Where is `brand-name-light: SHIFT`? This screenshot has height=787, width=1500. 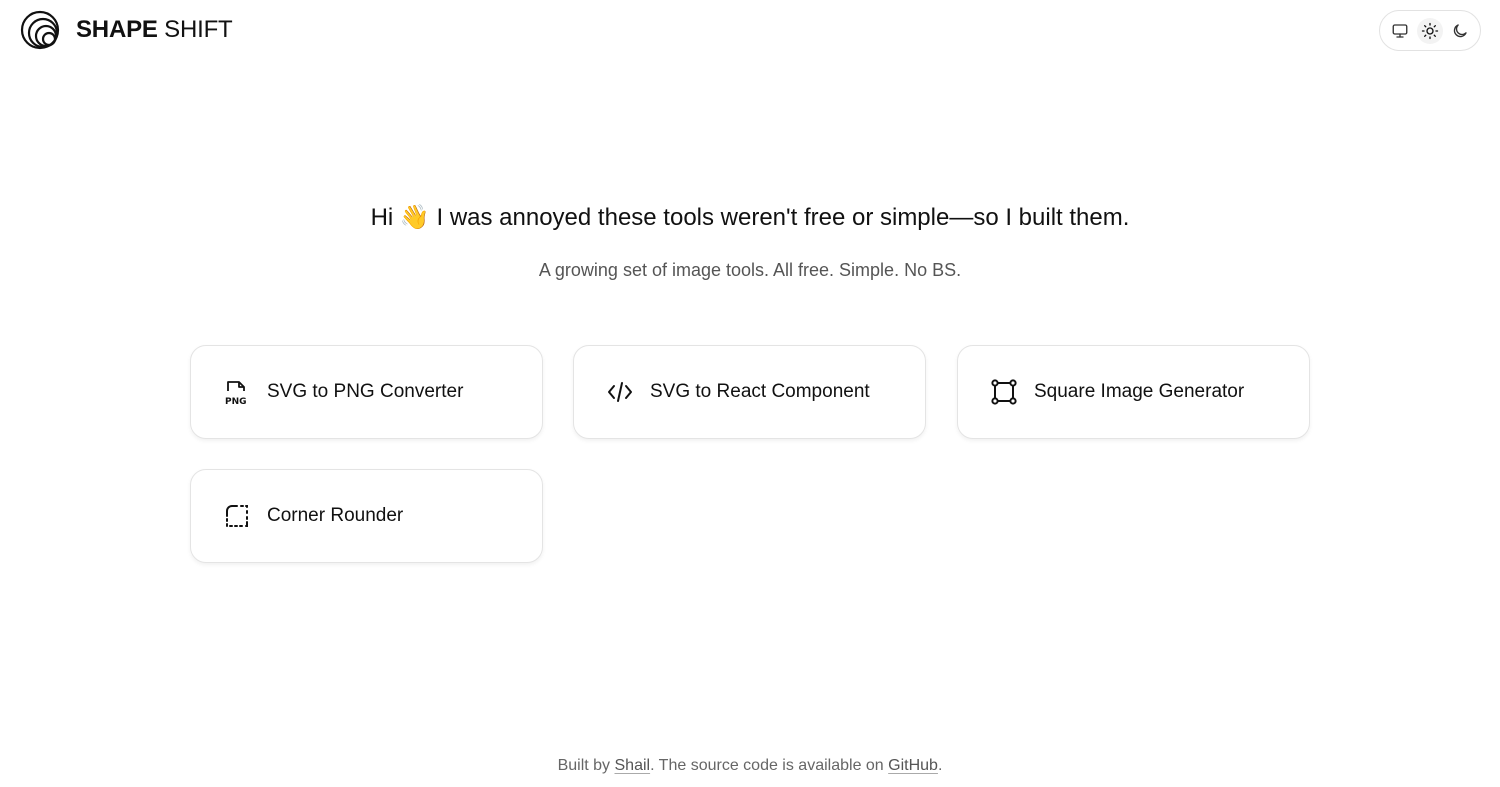
brand-name-light: SHIFT is located at coordinates (198, 29).